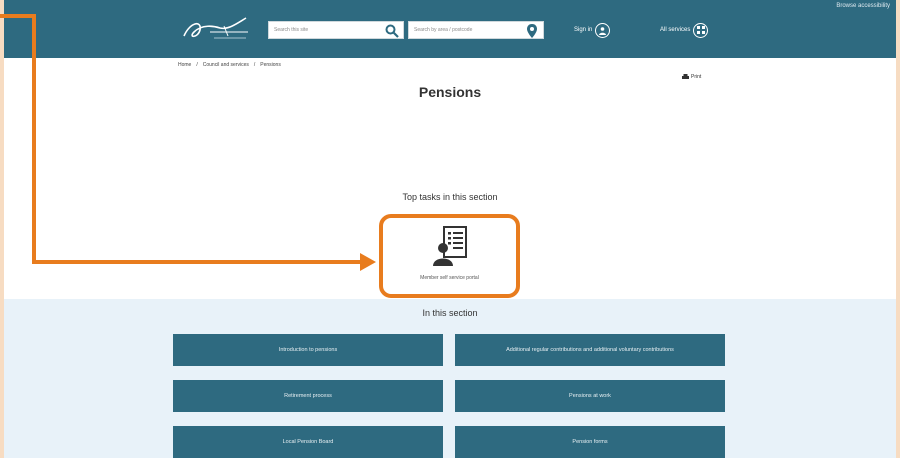 The image size is (900, 458). I want to click on print-icon, so click(685, 76).